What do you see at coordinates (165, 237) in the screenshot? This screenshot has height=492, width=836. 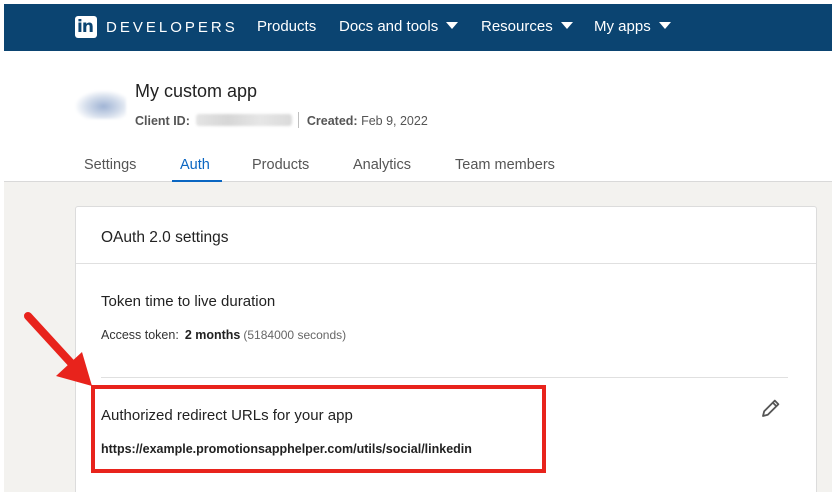 I see `card-title: OAuth 2.0 settings` at bounding box center [165, 237].